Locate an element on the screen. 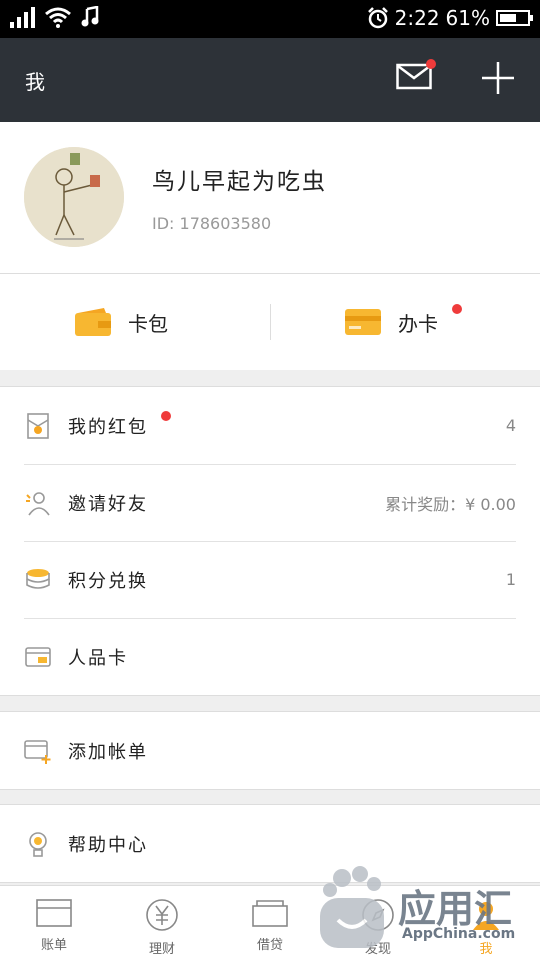  avatar is located at coordinates (74, 197).